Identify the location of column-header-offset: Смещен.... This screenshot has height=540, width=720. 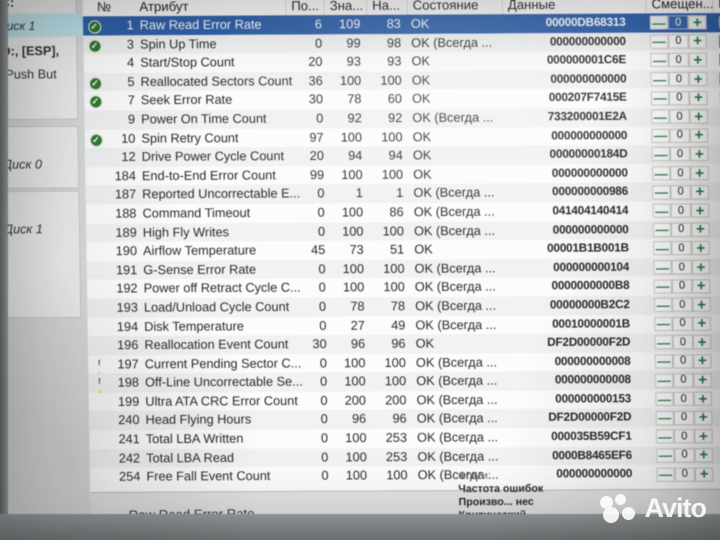
(679, 7).